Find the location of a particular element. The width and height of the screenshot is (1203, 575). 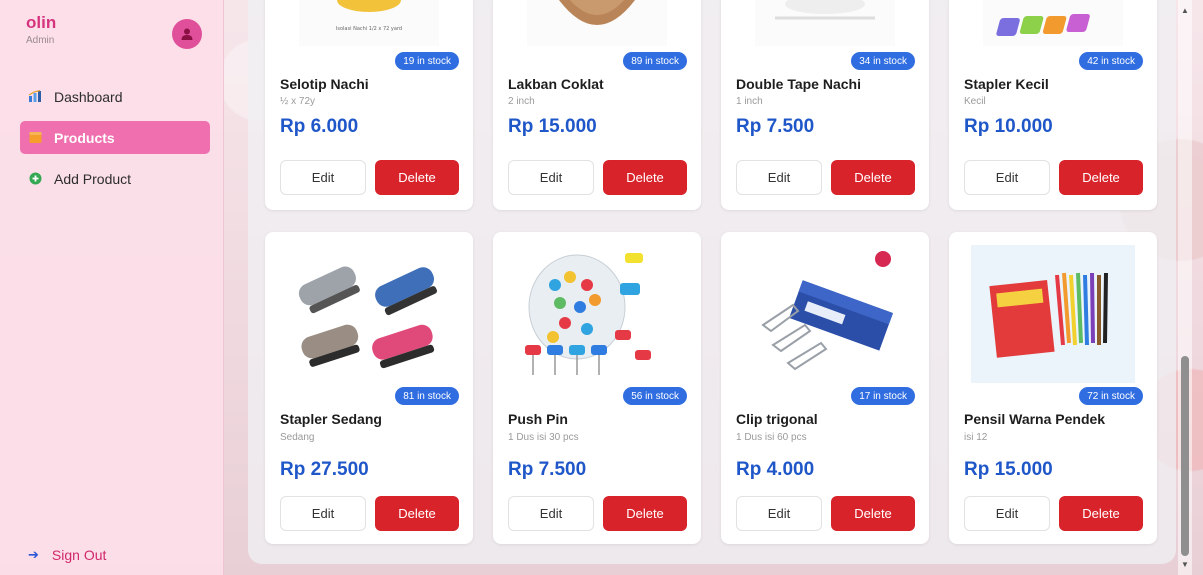

product-image: Isolasi Nachi 1/2 x 72 yard is located at coordinates (369, 23).